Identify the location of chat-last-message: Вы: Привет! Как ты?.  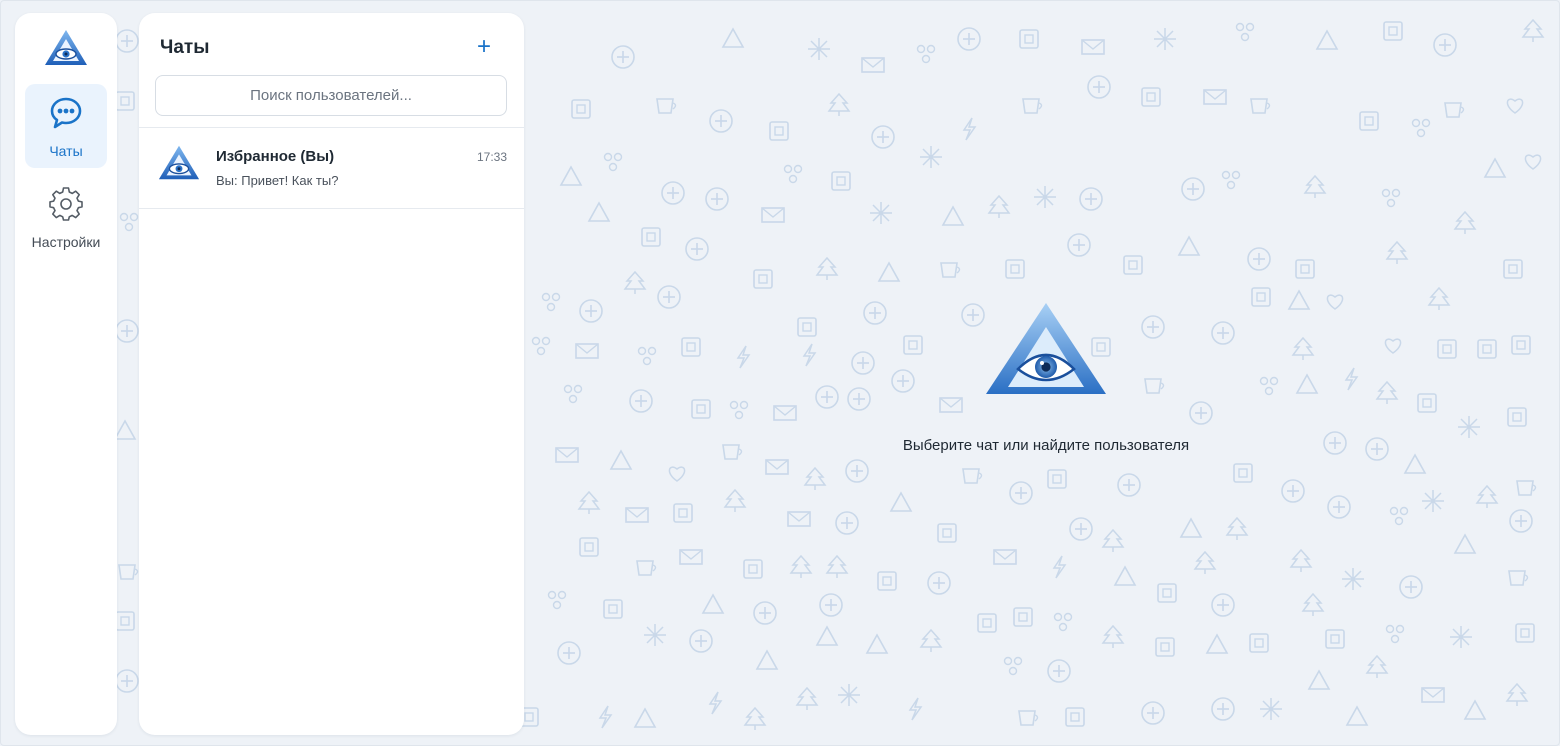
(277, 180).